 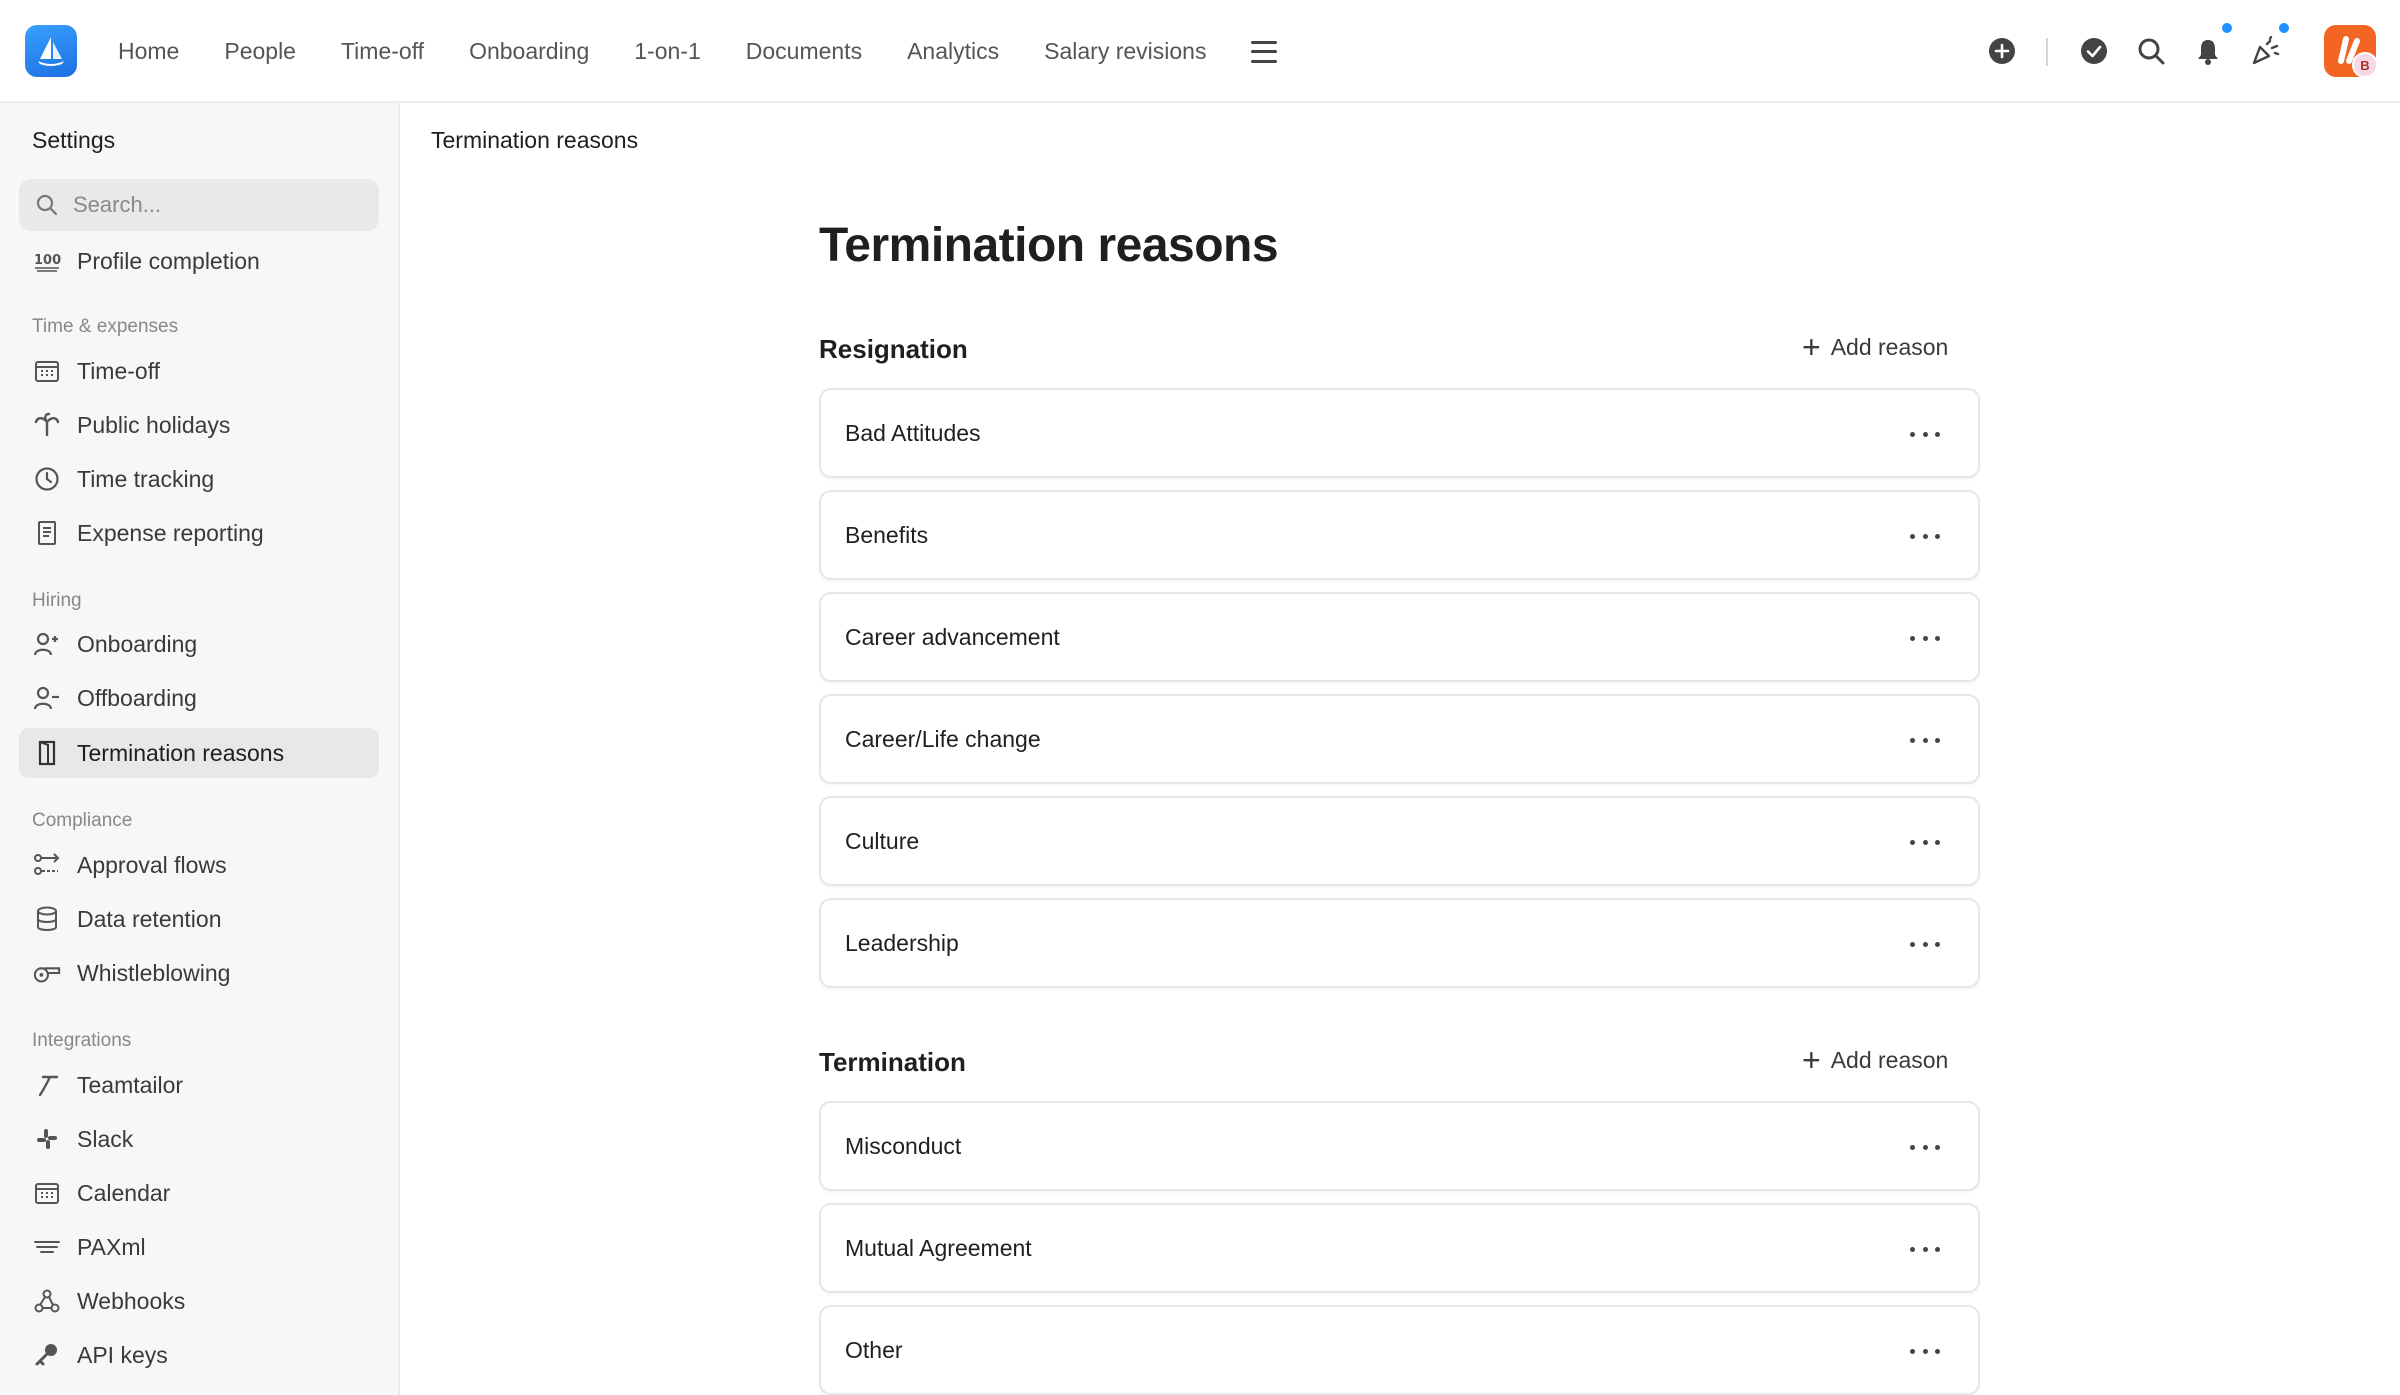 I want to click on reason-row: Culture, so click(x=1399, y=841).